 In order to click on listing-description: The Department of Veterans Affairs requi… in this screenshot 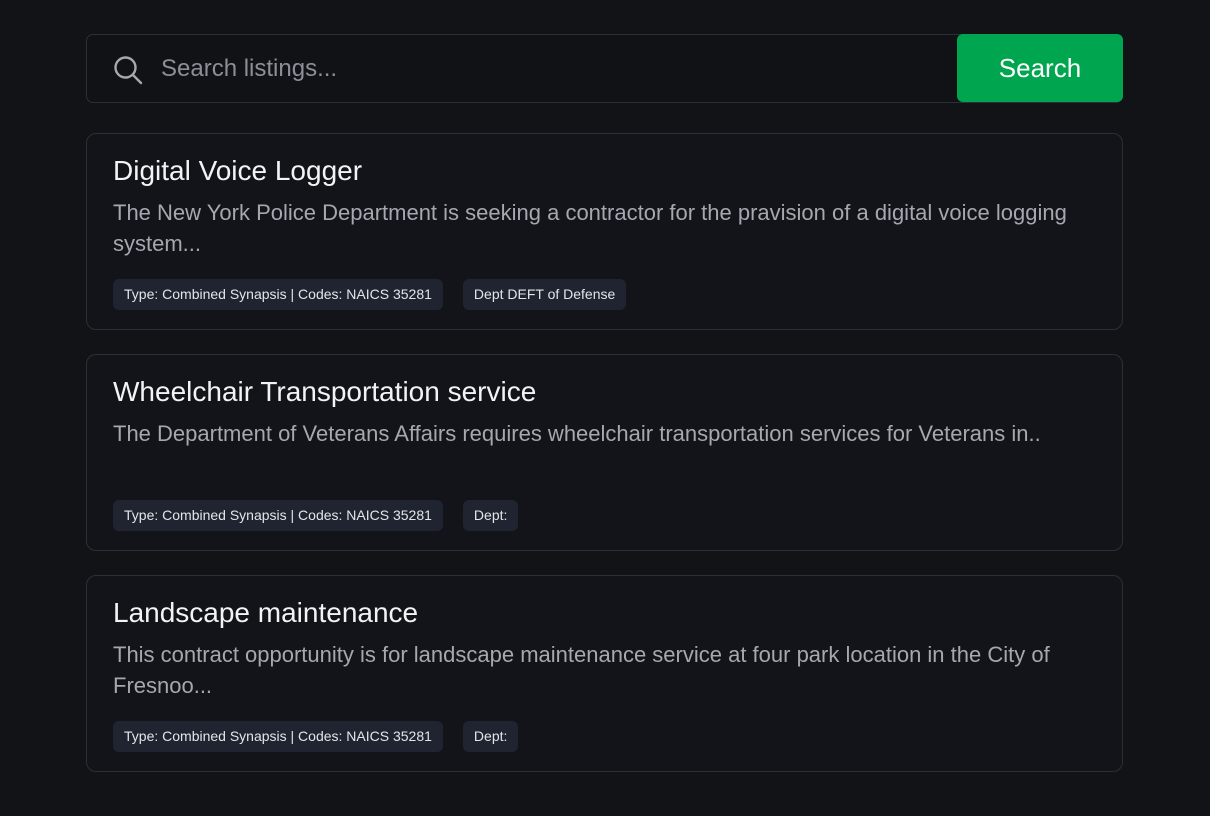, I will do `click(577, 433)`.